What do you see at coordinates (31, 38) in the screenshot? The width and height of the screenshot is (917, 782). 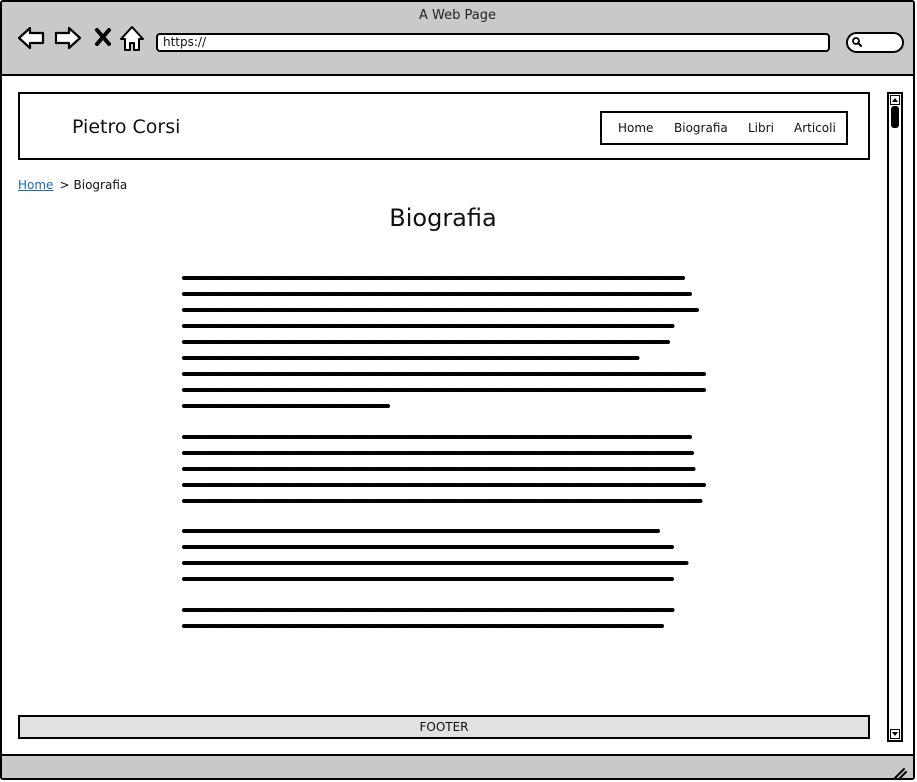 I see `back-icon` at bounding box center [31, 38].